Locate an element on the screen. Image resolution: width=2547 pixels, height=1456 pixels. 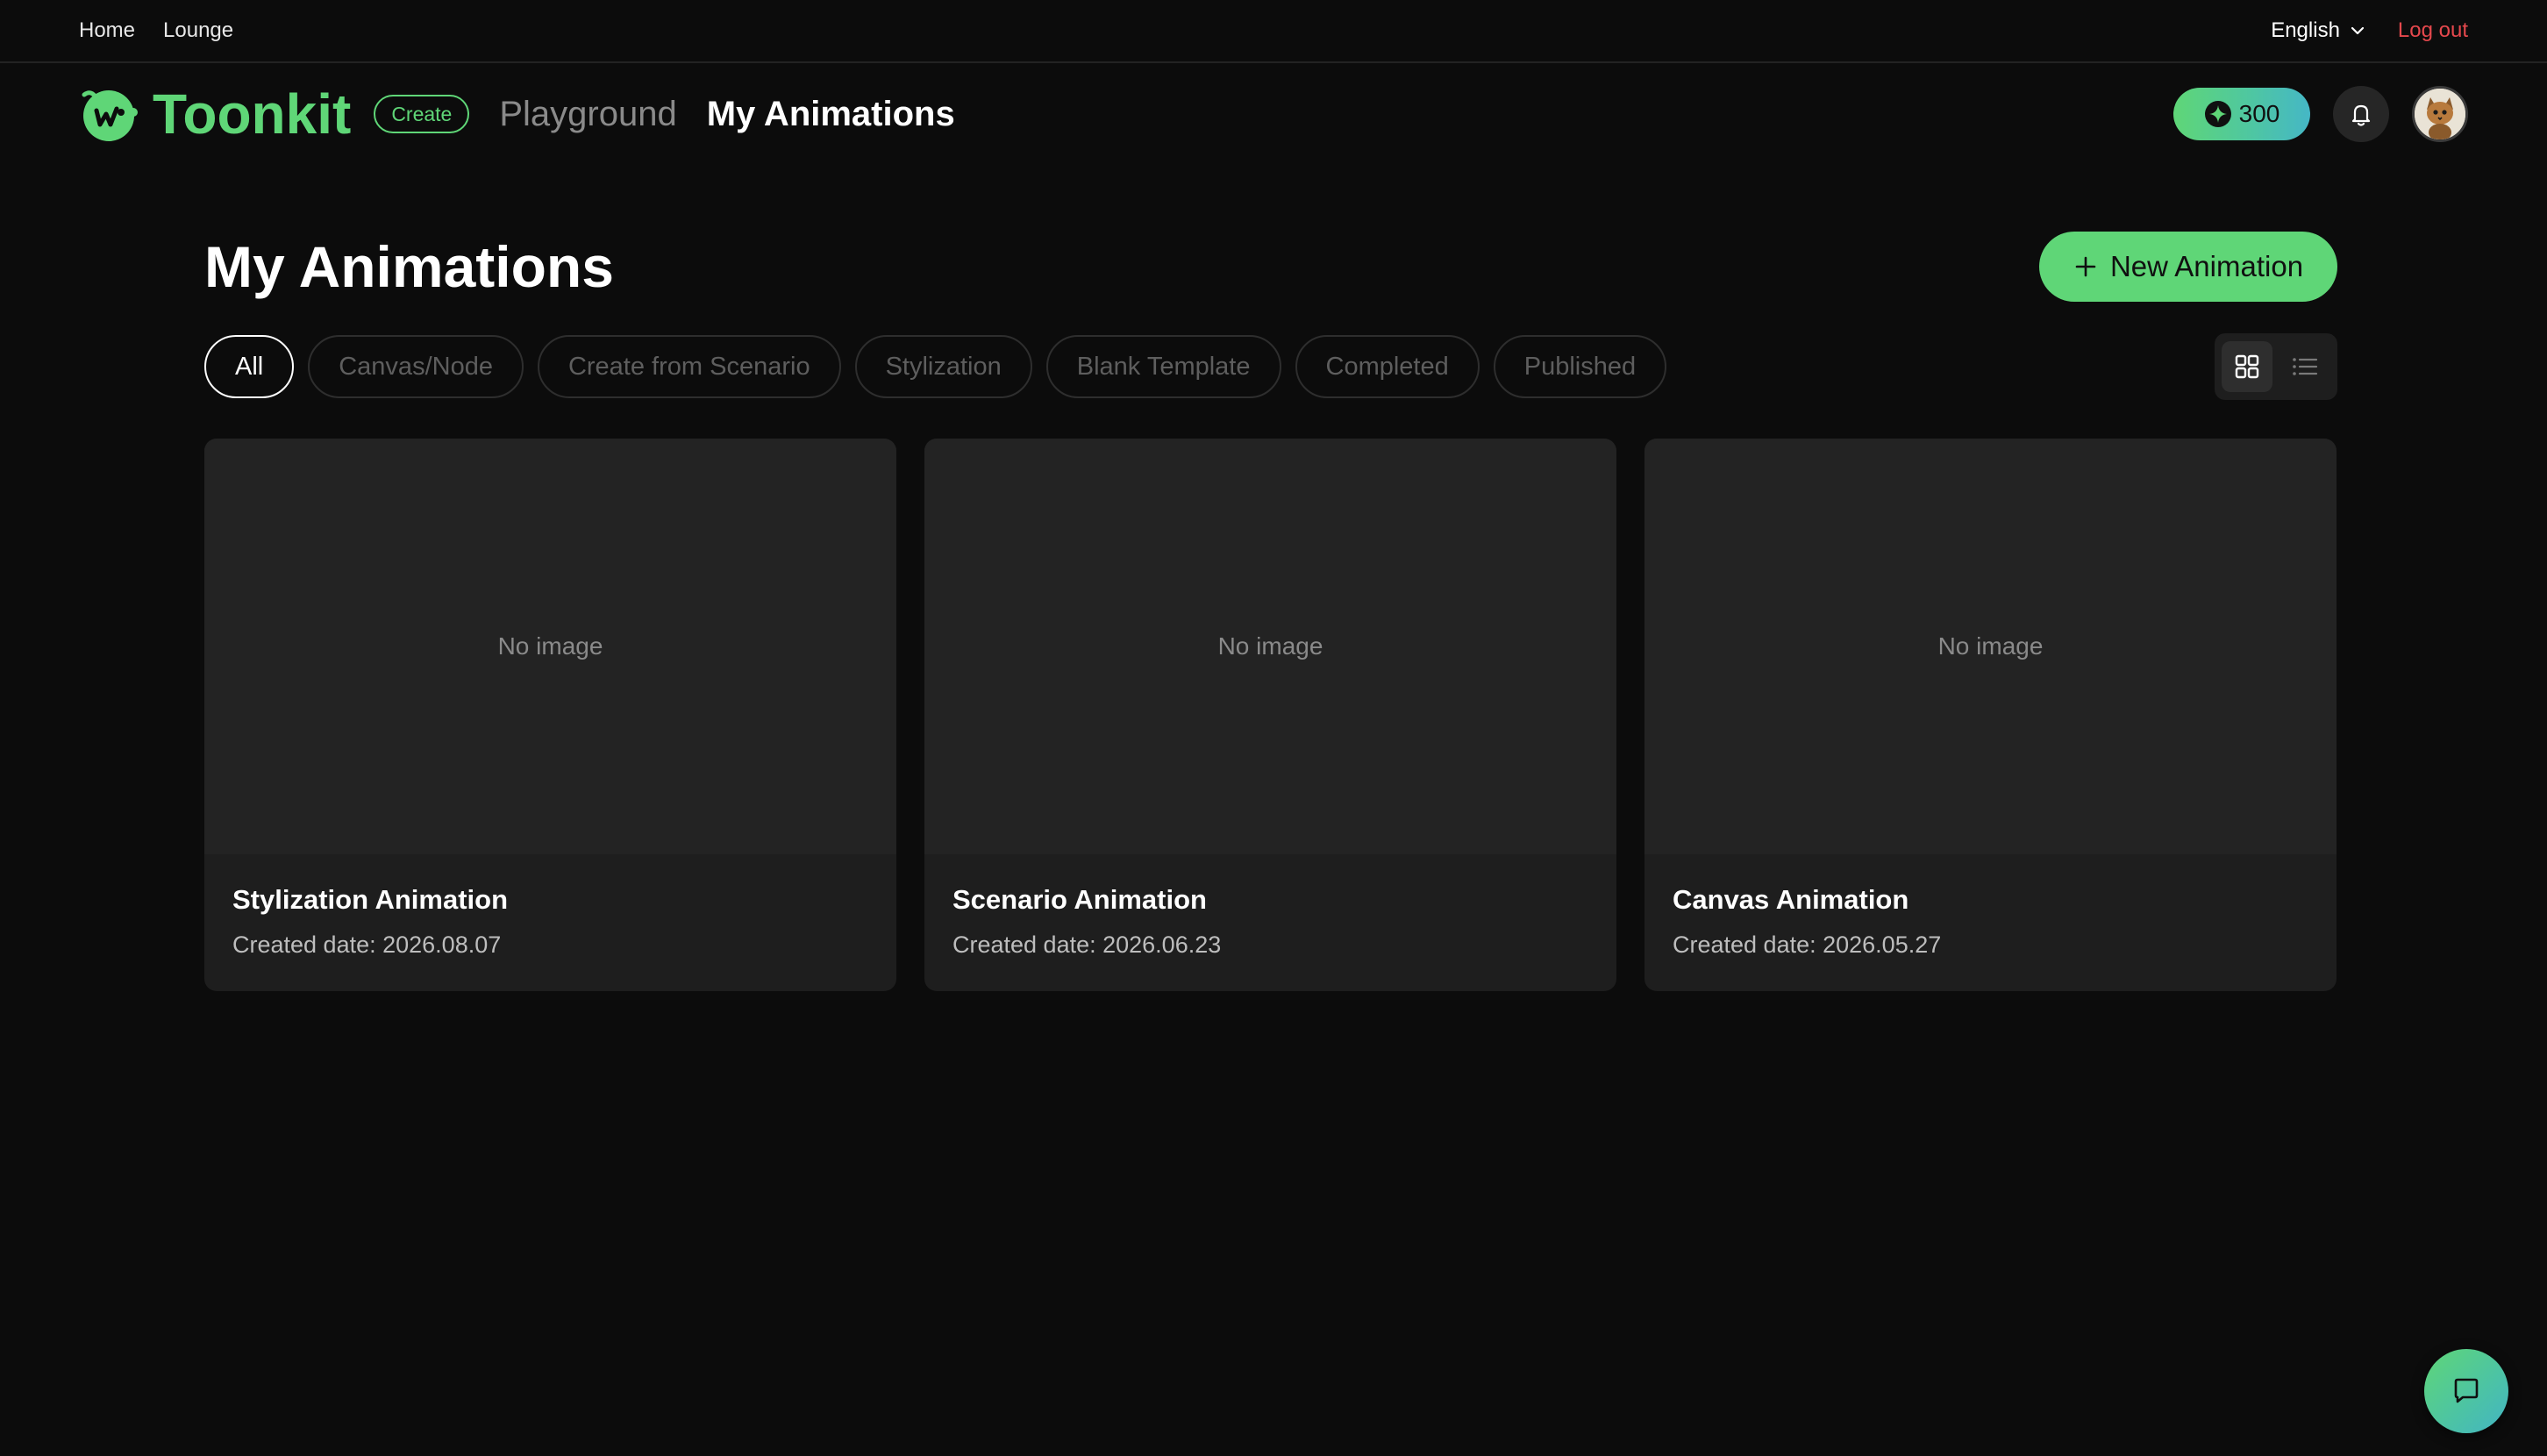
chat-button is located at coordinates (2466, 1391).